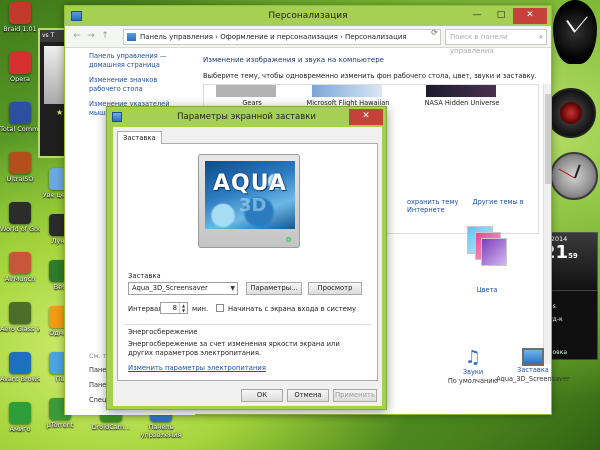 Image resolution: width=600 pixels, height=450 pixels. Describe the element at coordinates (60, 425) in the screenshot. I see `desktop-icon-label: µTorrent` at that location.